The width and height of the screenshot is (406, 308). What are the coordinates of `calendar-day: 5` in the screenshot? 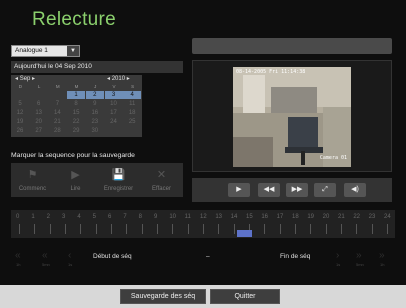 It's located at (20, 104).